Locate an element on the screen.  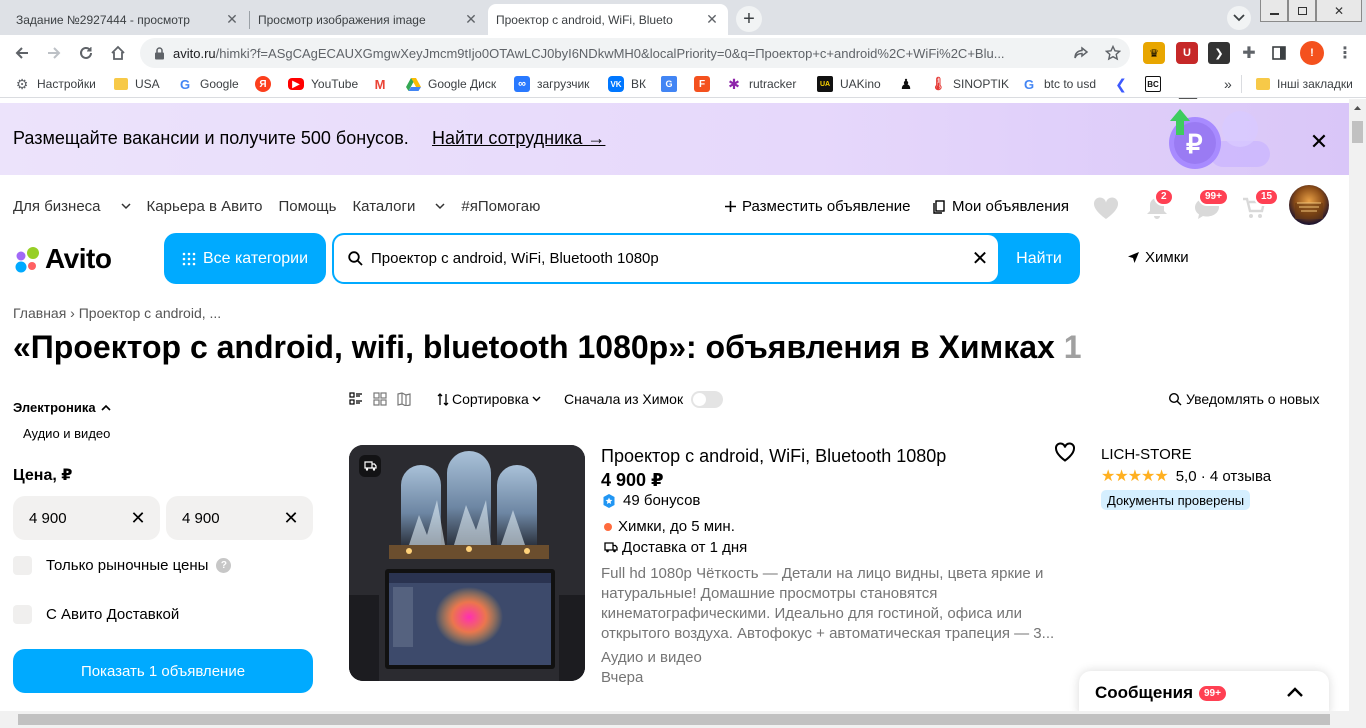
filter-subcategory-audio-video: Аудио и видео is located at coordinates (66, 433).